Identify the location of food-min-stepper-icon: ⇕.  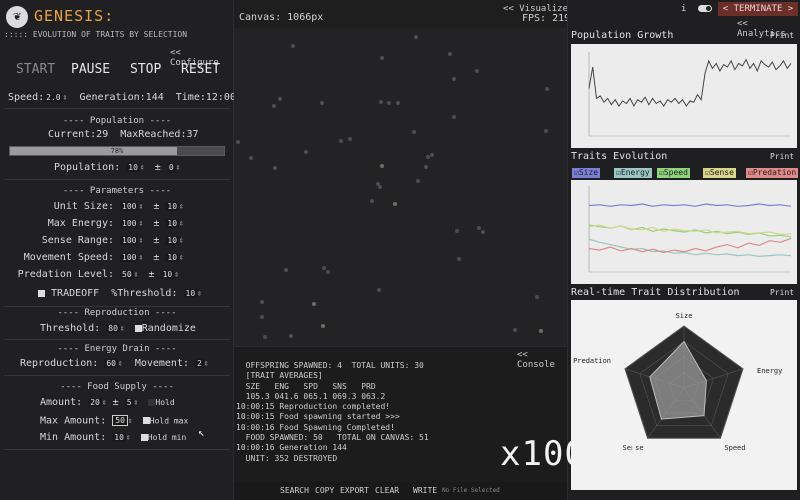
(128, 437).